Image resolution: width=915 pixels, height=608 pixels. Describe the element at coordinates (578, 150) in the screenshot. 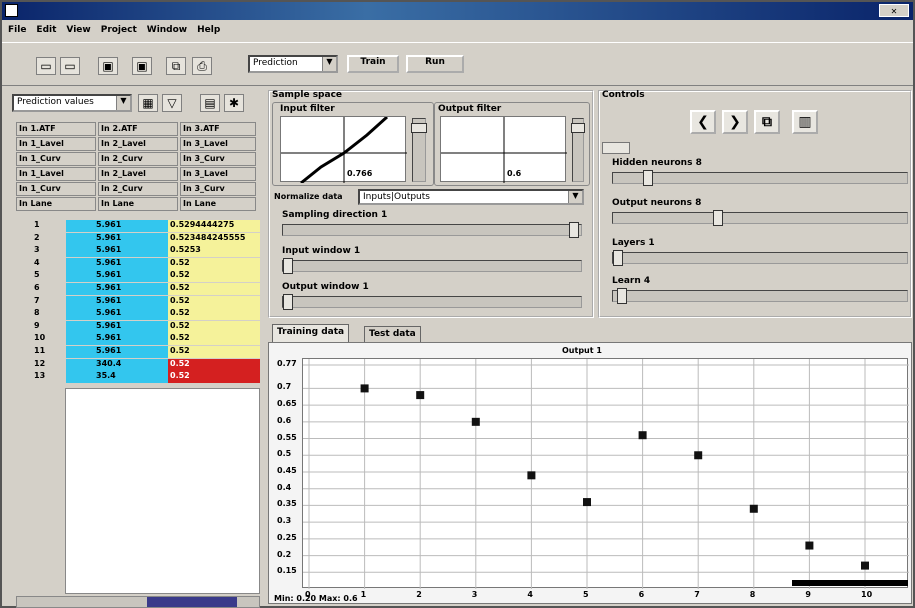

I see `output-filter-slider` at that location.